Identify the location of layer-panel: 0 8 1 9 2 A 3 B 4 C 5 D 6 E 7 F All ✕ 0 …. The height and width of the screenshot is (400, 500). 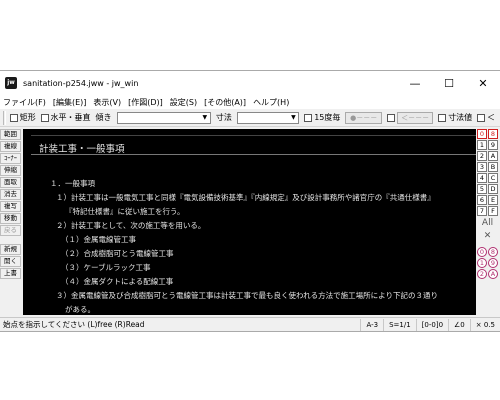
(488, 222).